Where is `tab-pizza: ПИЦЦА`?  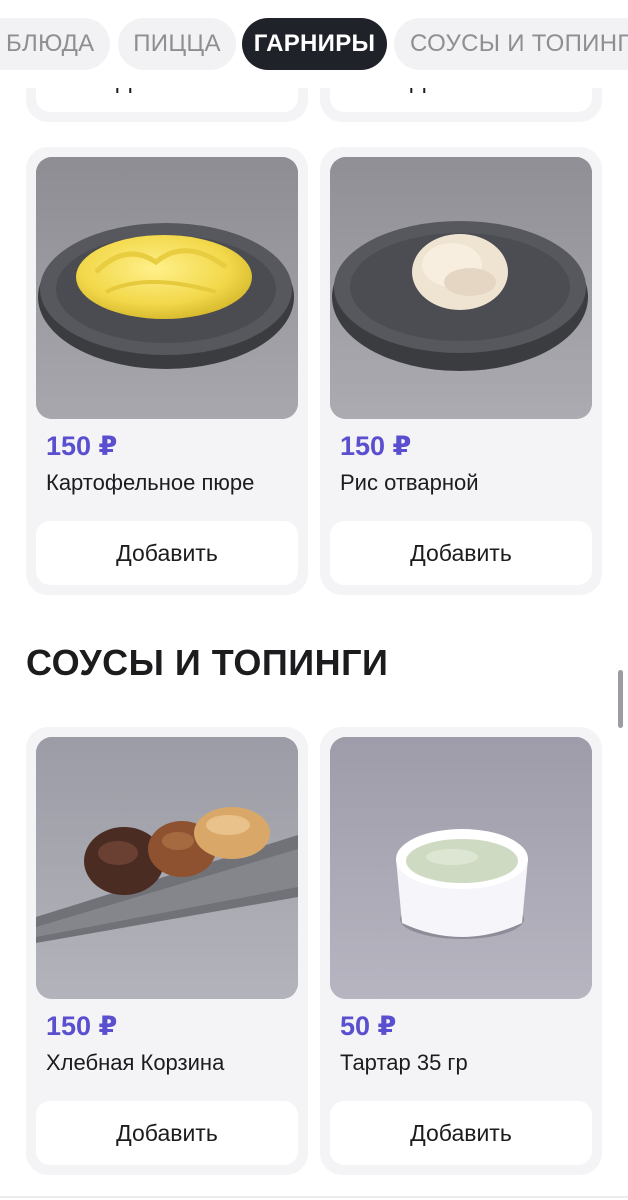 tab-pizza: ПИЦЦА is located at coordinates (177, 44).